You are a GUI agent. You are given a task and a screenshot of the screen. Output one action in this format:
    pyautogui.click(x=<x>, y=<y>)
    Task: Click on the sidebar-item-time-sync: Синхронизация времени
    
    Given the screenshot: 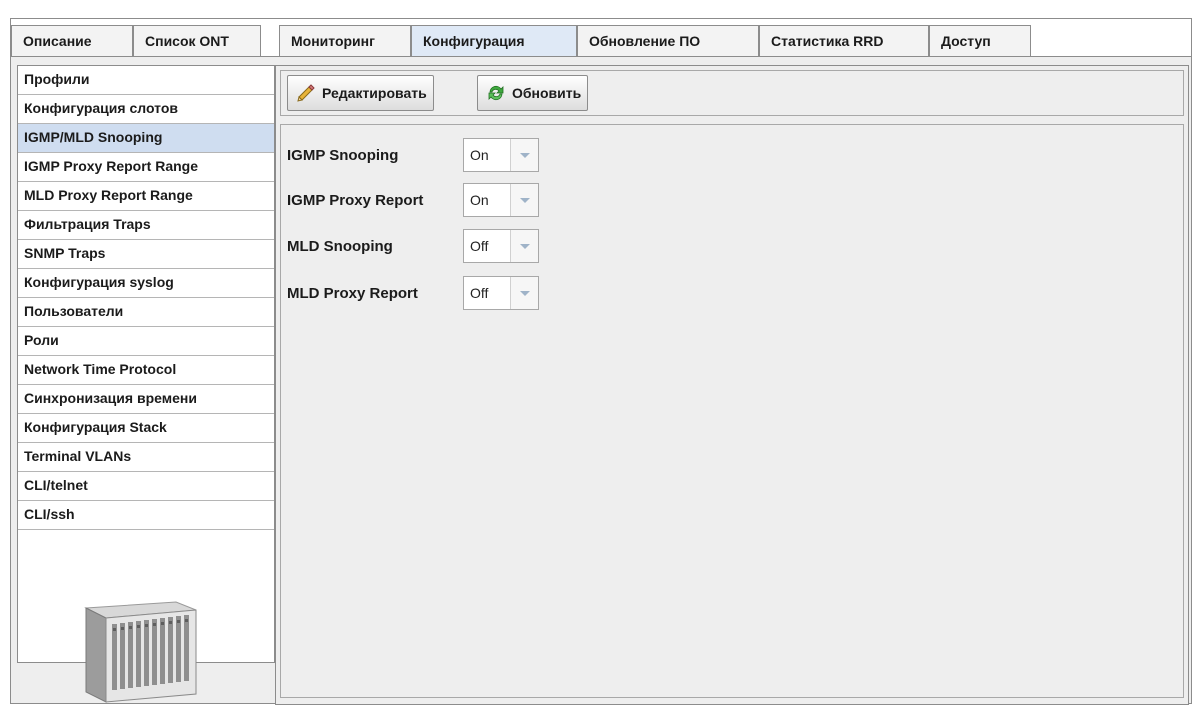 What is the action you would take?
    pyautogui.click(x=146, y=399)
    